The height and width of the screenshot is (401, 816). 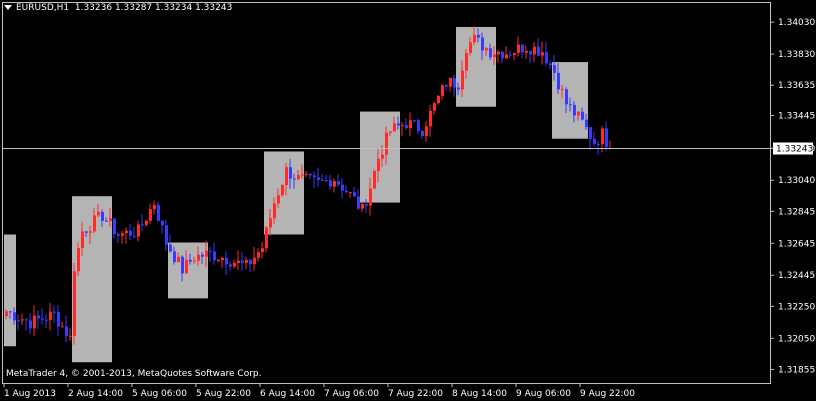 What do you see at coordinates (153, 8) in the screenshot?
I see `quote-values: 1.33236 1.33287 1.33234 1.33243` at bounding box center [153, 8].